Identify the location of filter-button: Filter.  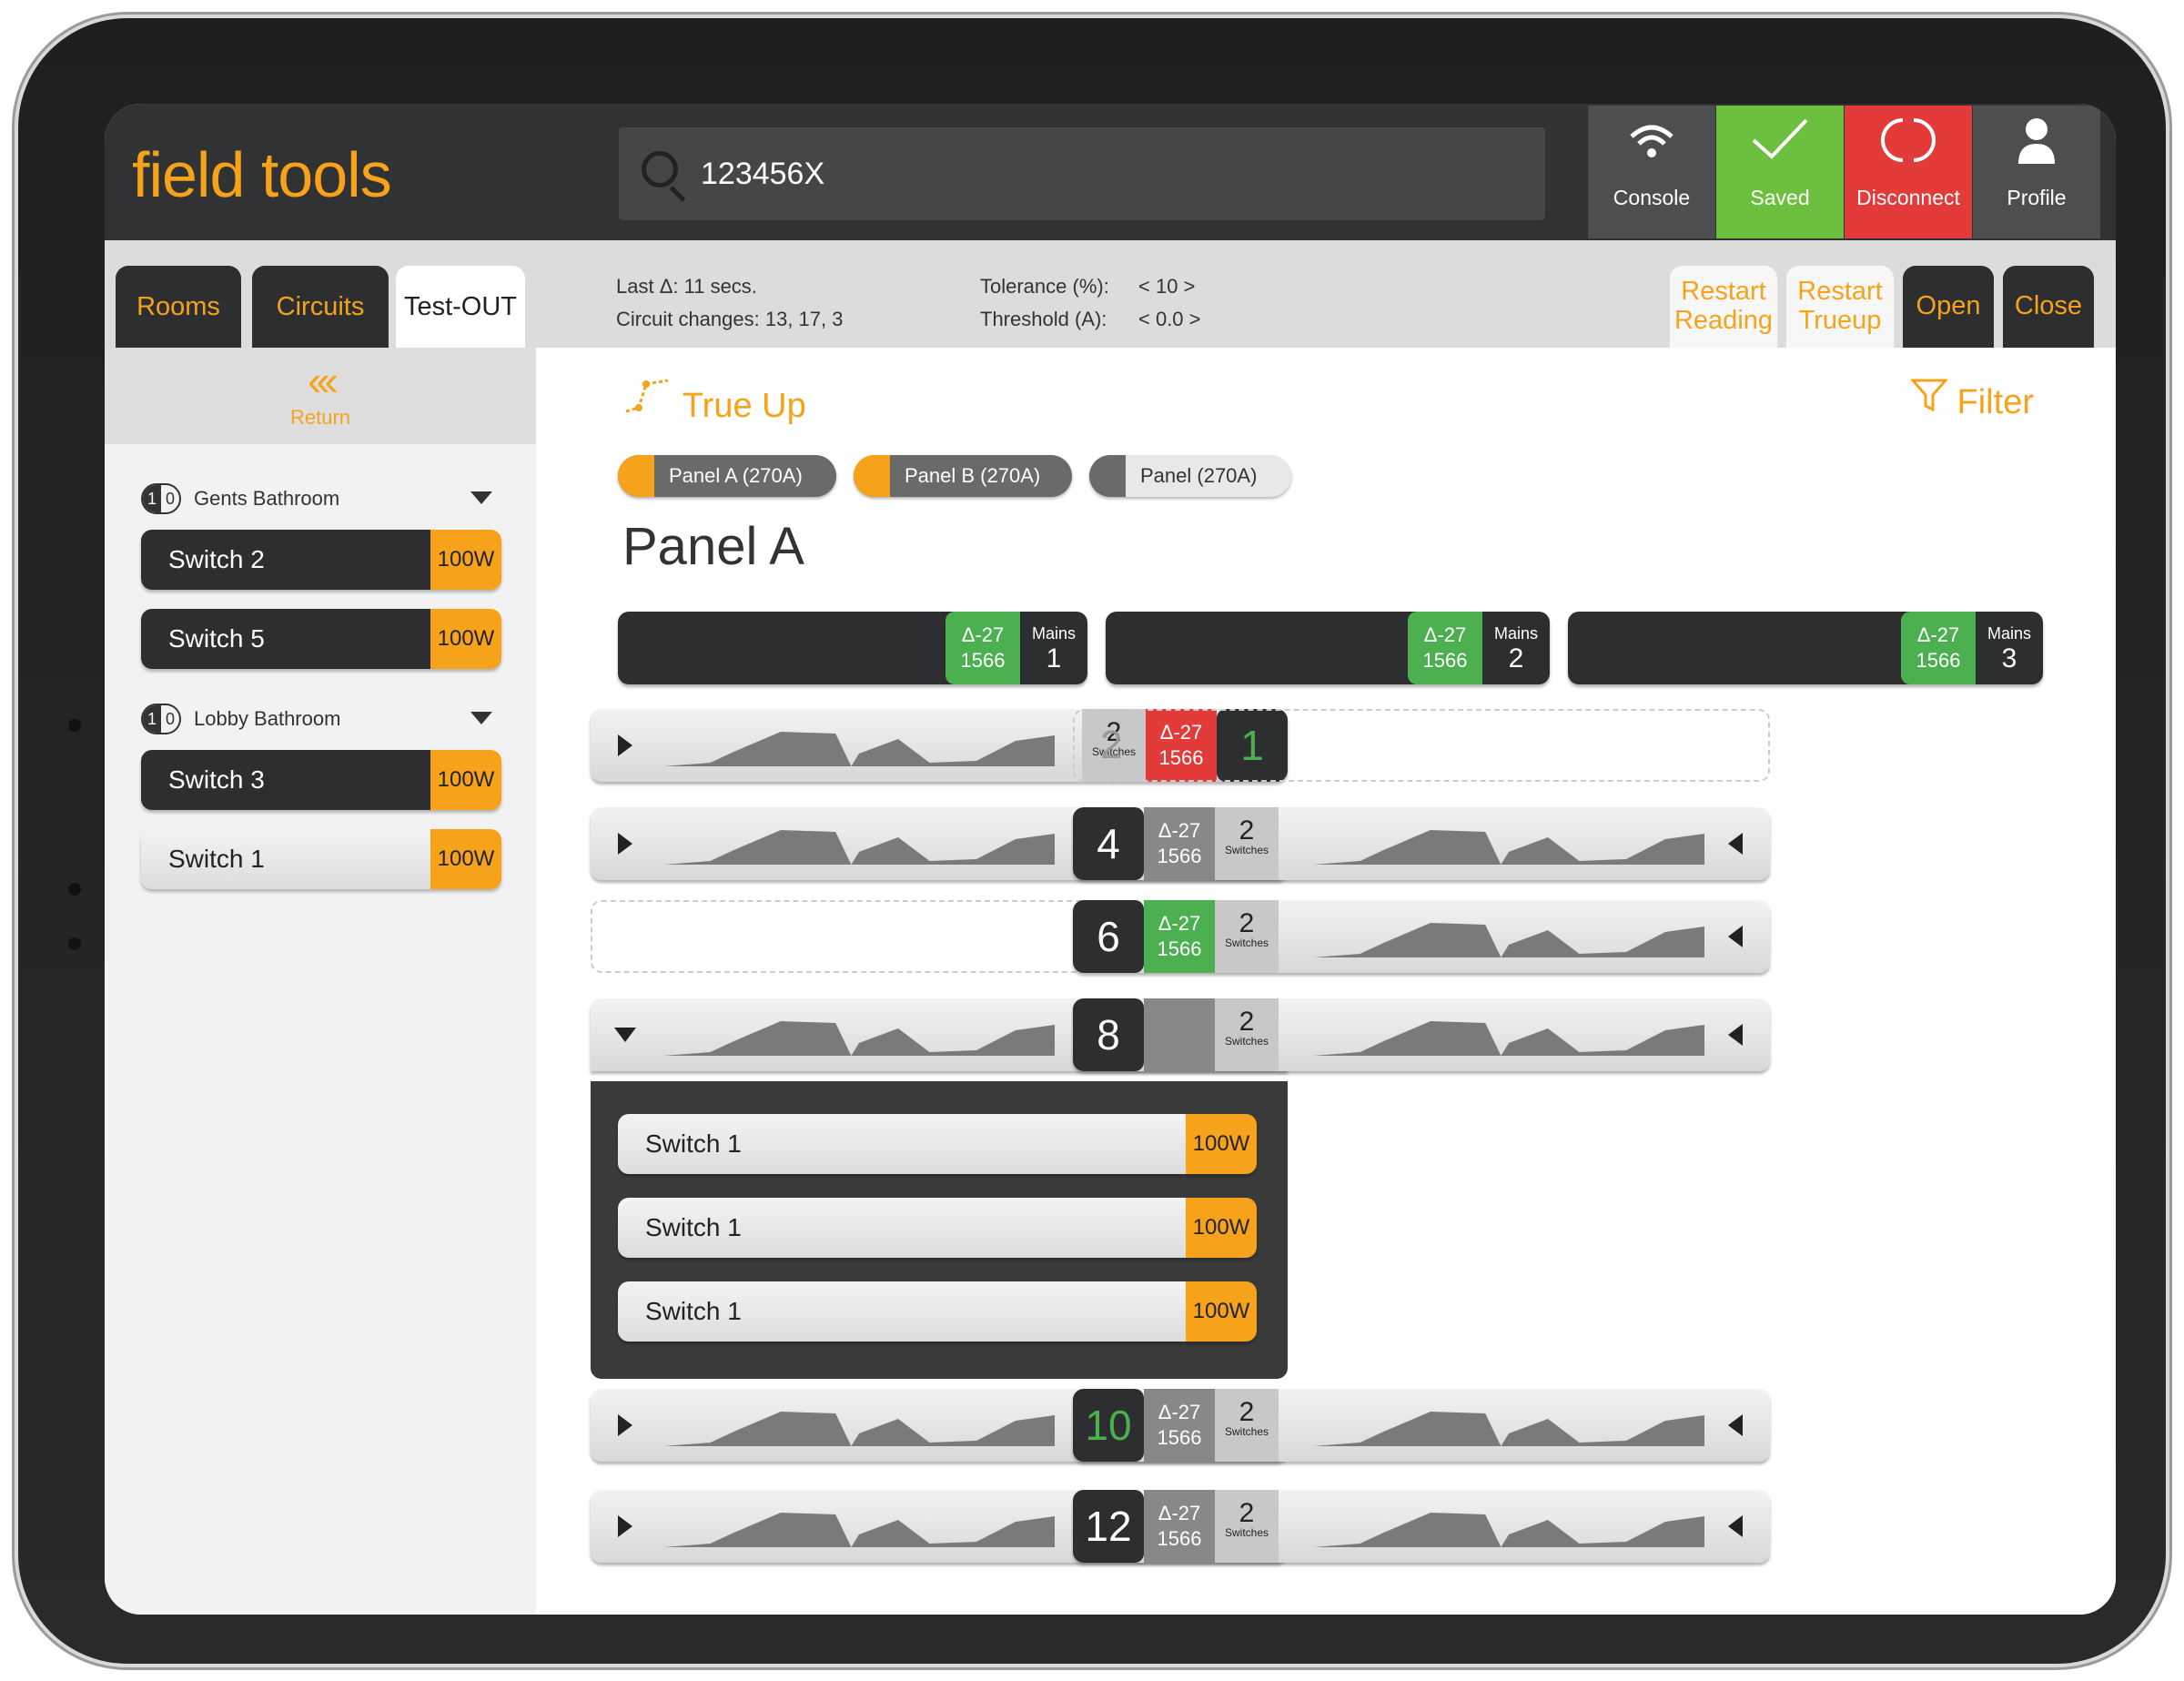
(1972, 399).